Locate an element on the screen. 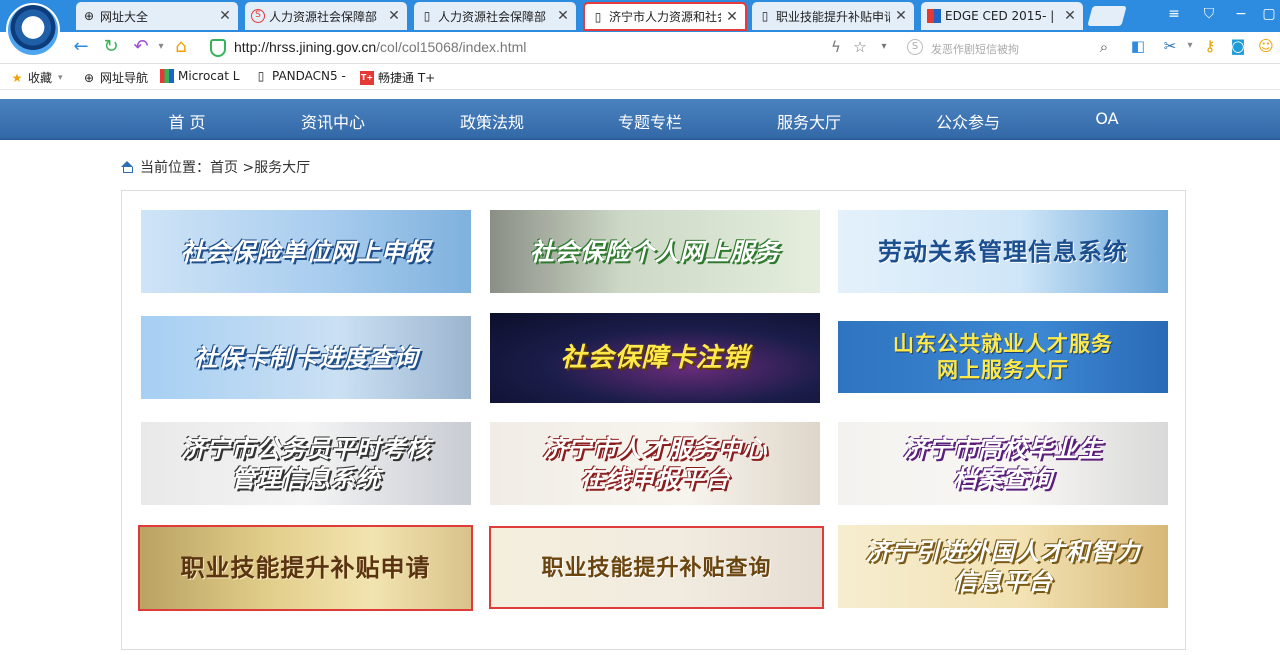 This screenshot has width=1280, height=655. tab-title: EDGE CED 2015- | 2 is located at coordinates (1002, 16).